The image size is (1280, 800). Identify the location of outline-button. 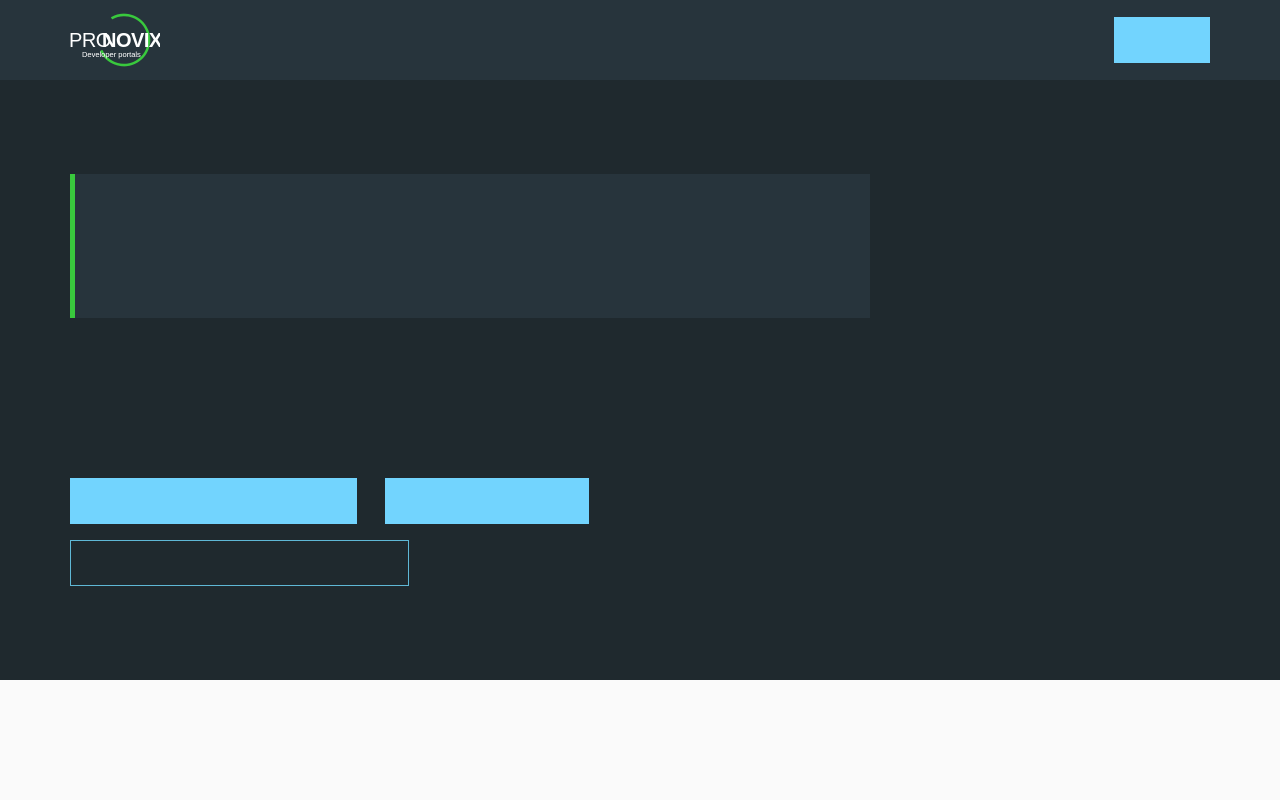
(239, 563).